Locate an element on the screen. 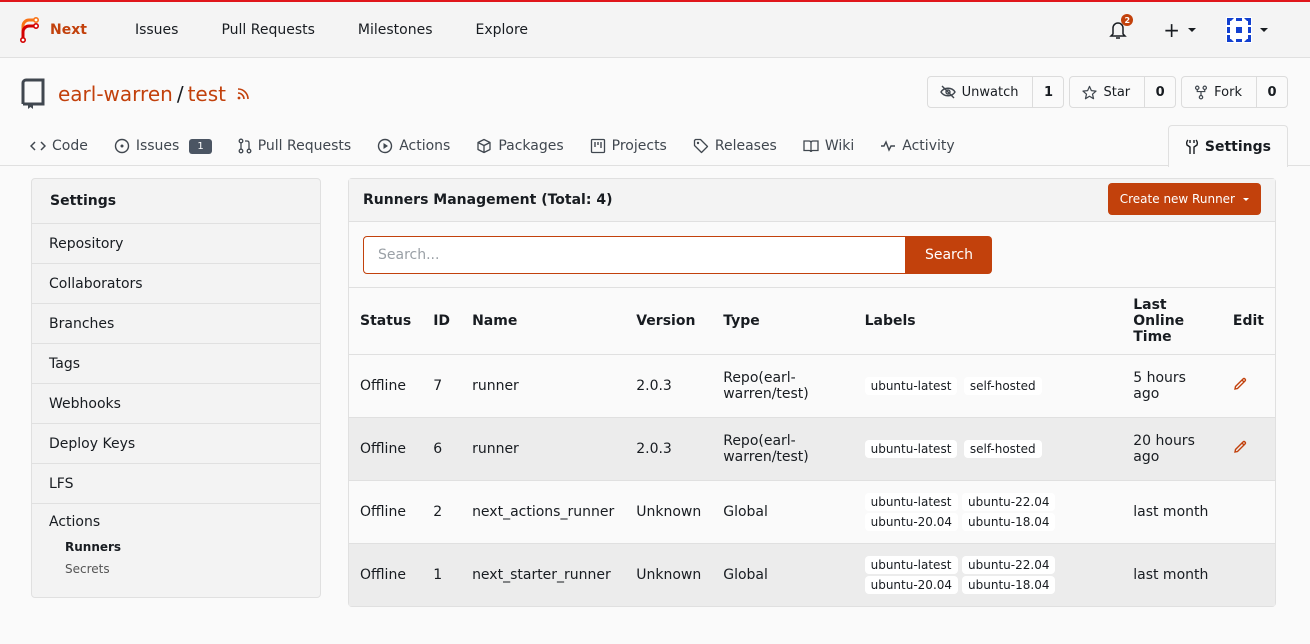 The width and height of the screenshot is (1310, 644). runner-name: next_actions_runner is located at coordinates (543, 512).